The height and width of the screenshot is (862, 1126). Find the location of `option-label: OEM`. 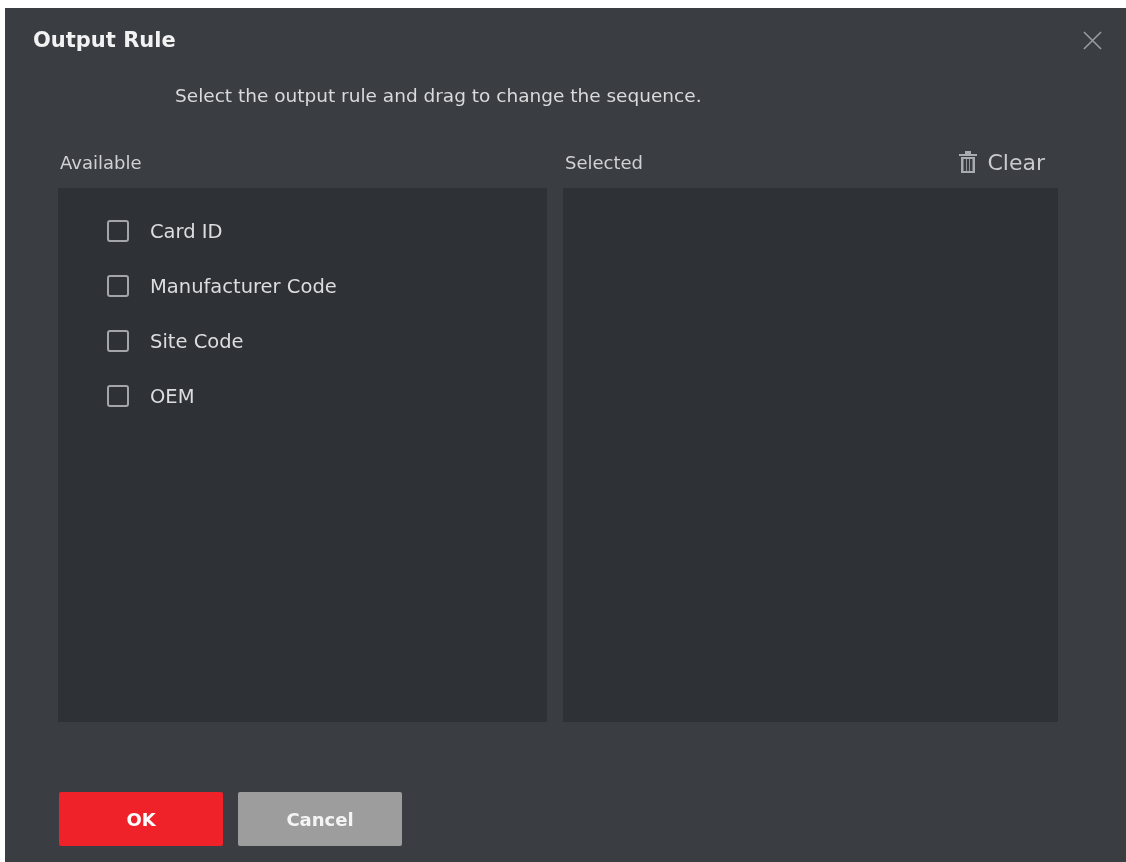

option-label: OEM is located at coordinates (172, 396).